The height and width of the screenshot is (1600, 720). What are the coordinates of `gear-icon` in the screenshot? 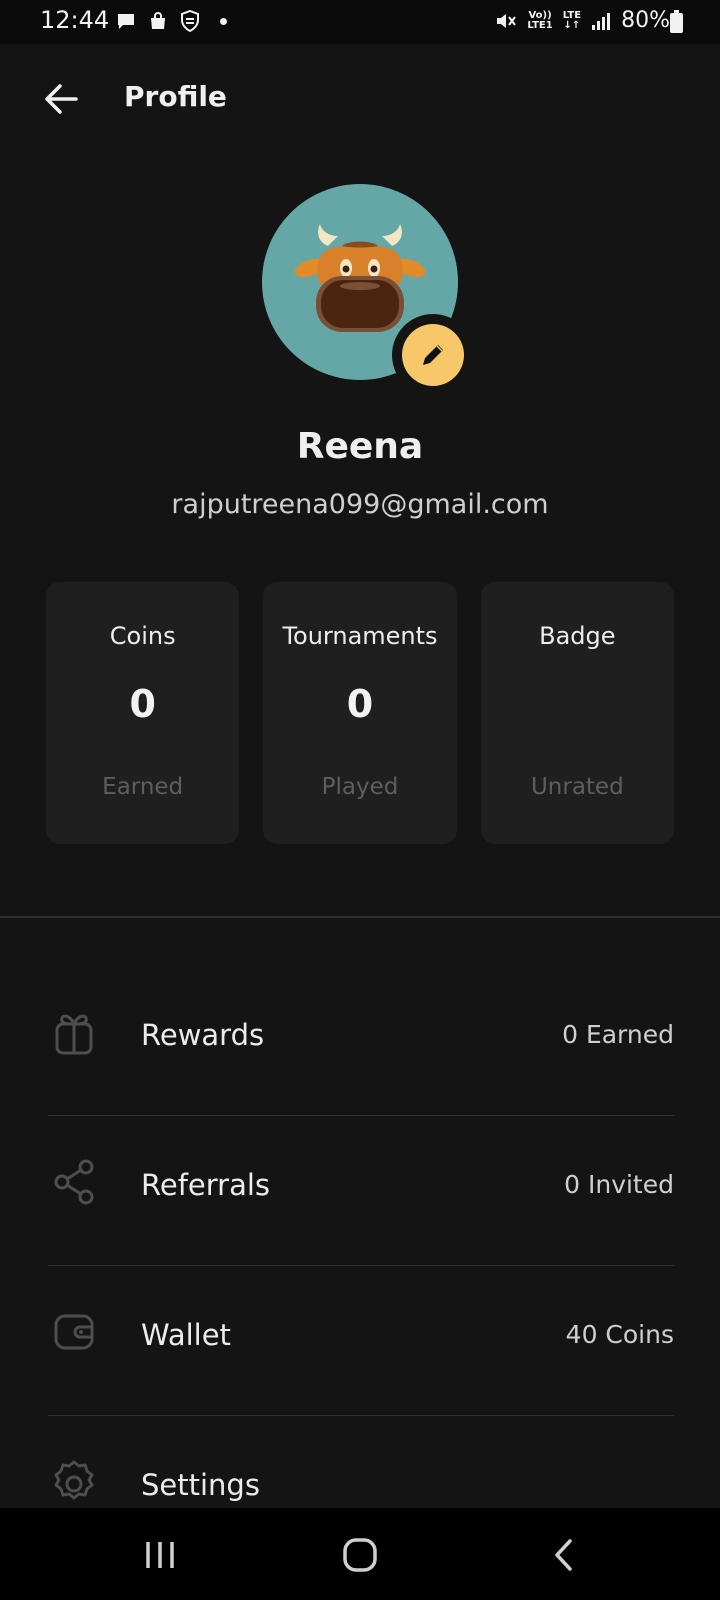 It's located at (74, 1480).